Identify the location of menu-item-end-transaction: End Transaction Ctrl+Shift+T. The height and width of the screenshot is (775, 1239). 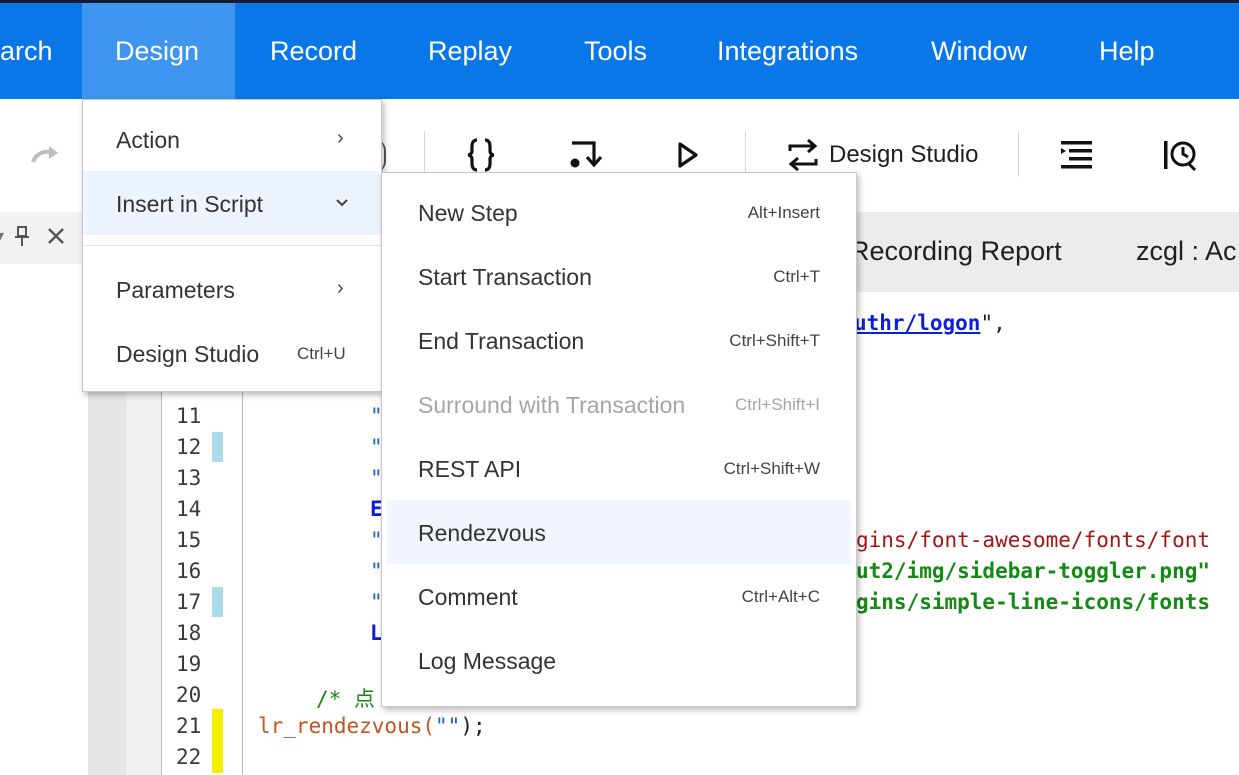
(619, 340).